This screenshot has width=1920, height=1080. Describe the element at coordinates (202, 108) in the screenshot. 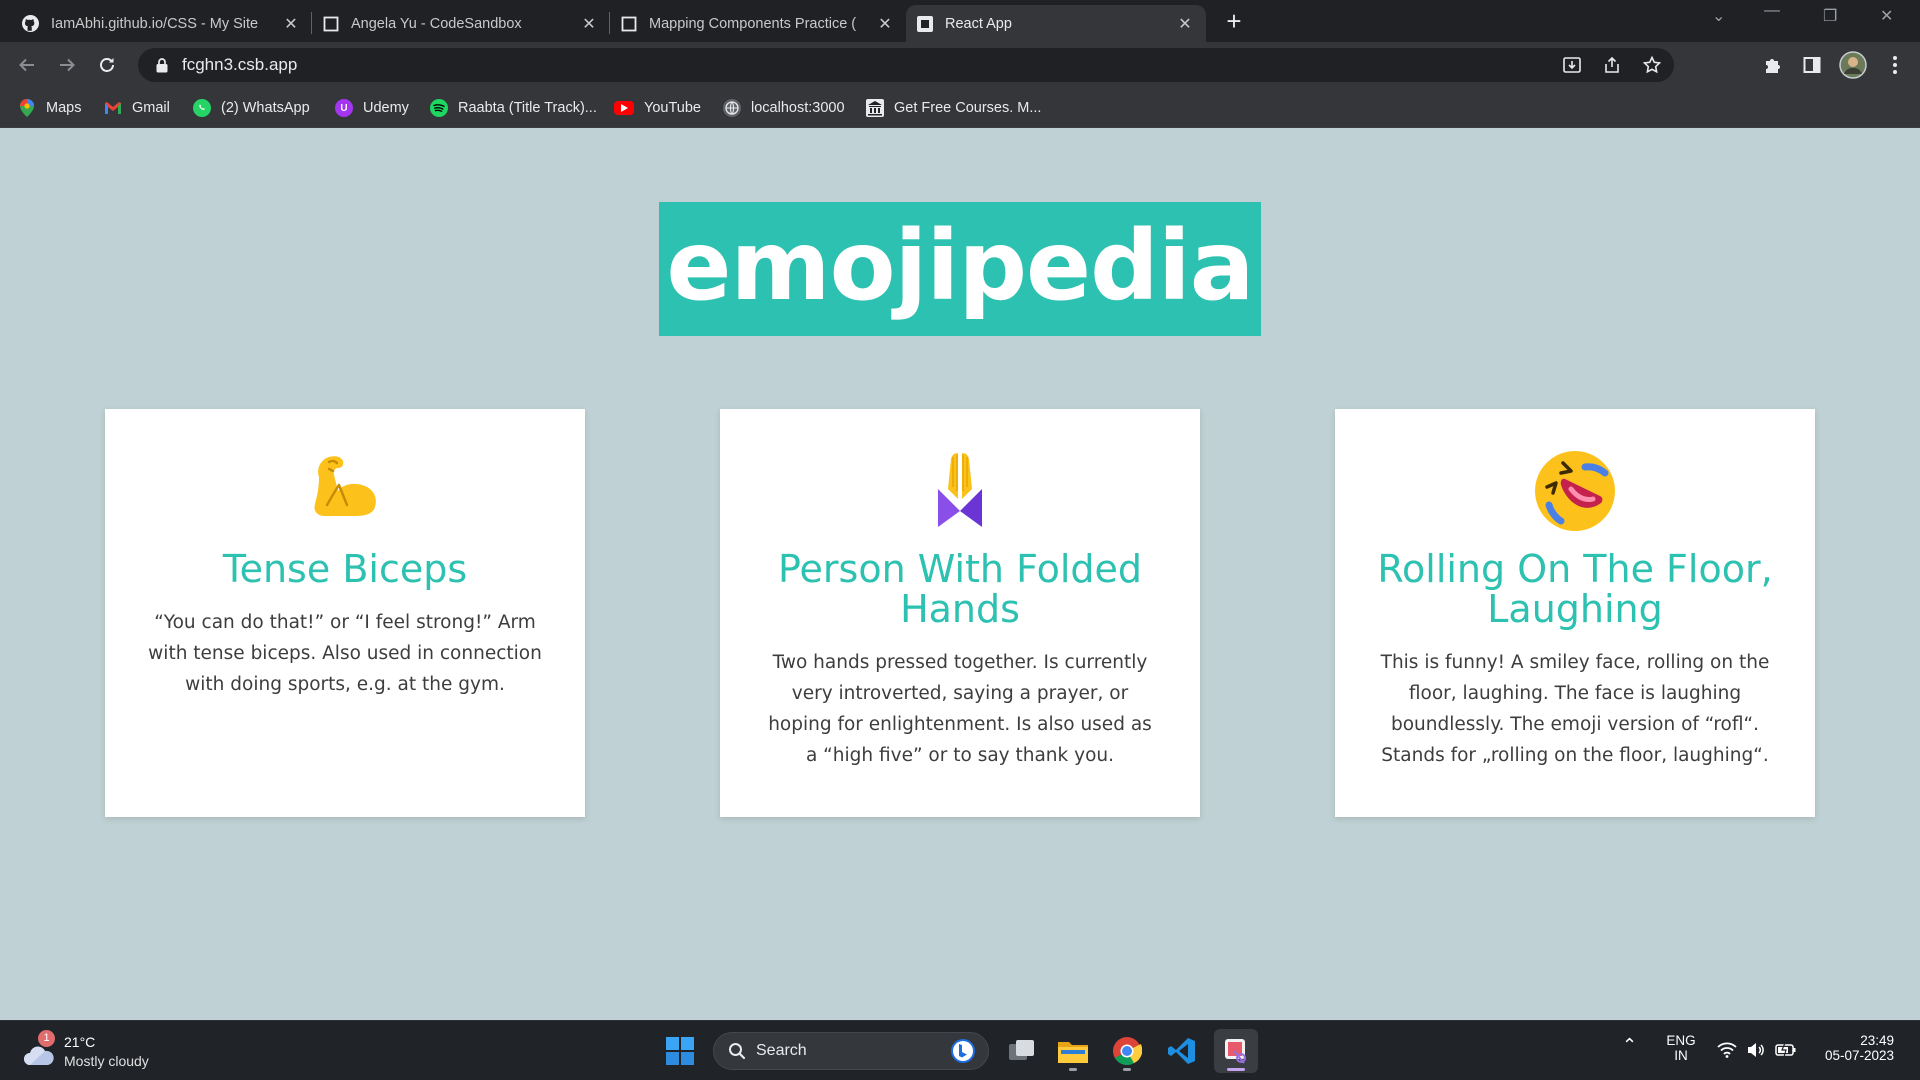

I see `whatsapp-icon` at that location.